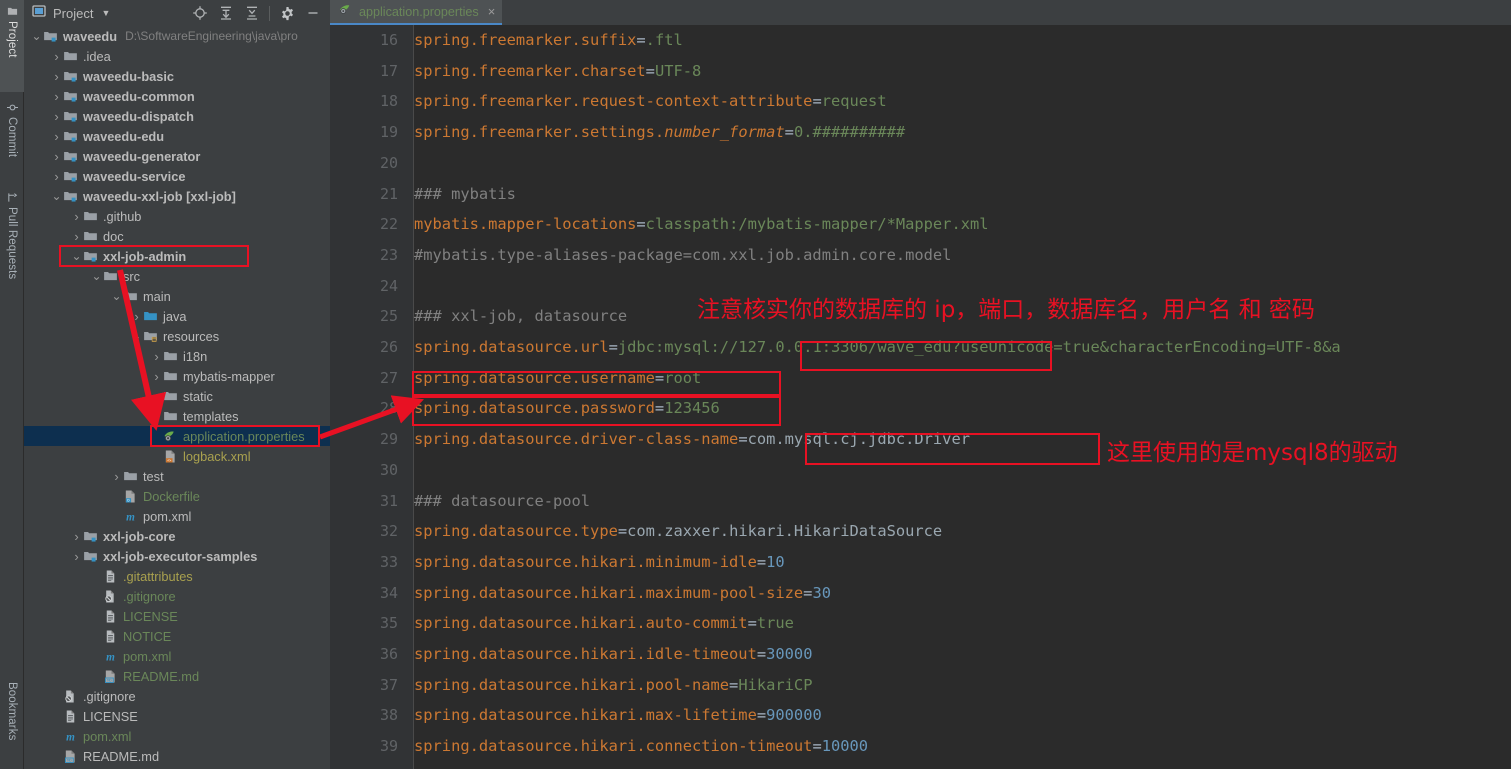 This screenshot has width=1511, height=769. What do you see at coordinates (465, 194) in the screenshot?
I see `code-line: ### mybatis` at bounding box center [465, 194].